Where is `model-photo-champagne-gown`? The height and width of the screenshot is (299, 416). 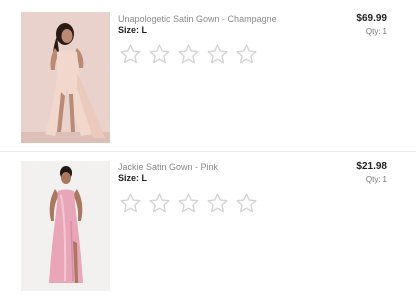 model-photo-champagne-gown is located at coordinates (65, 77).